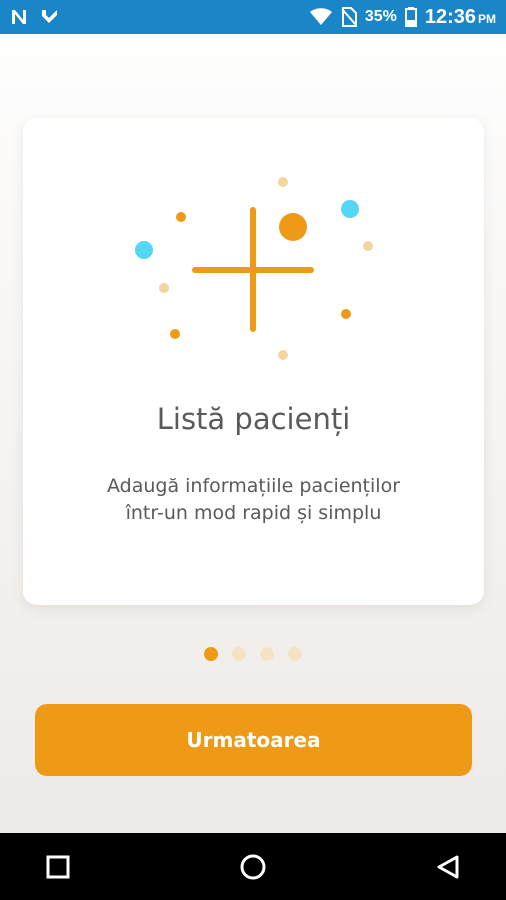 This screenshot has height=900, width=506. What do you see at coordinates (253, 740) in the screenshot?
I see `next-button: Urmatoarea` at bounding box center [253, 740].